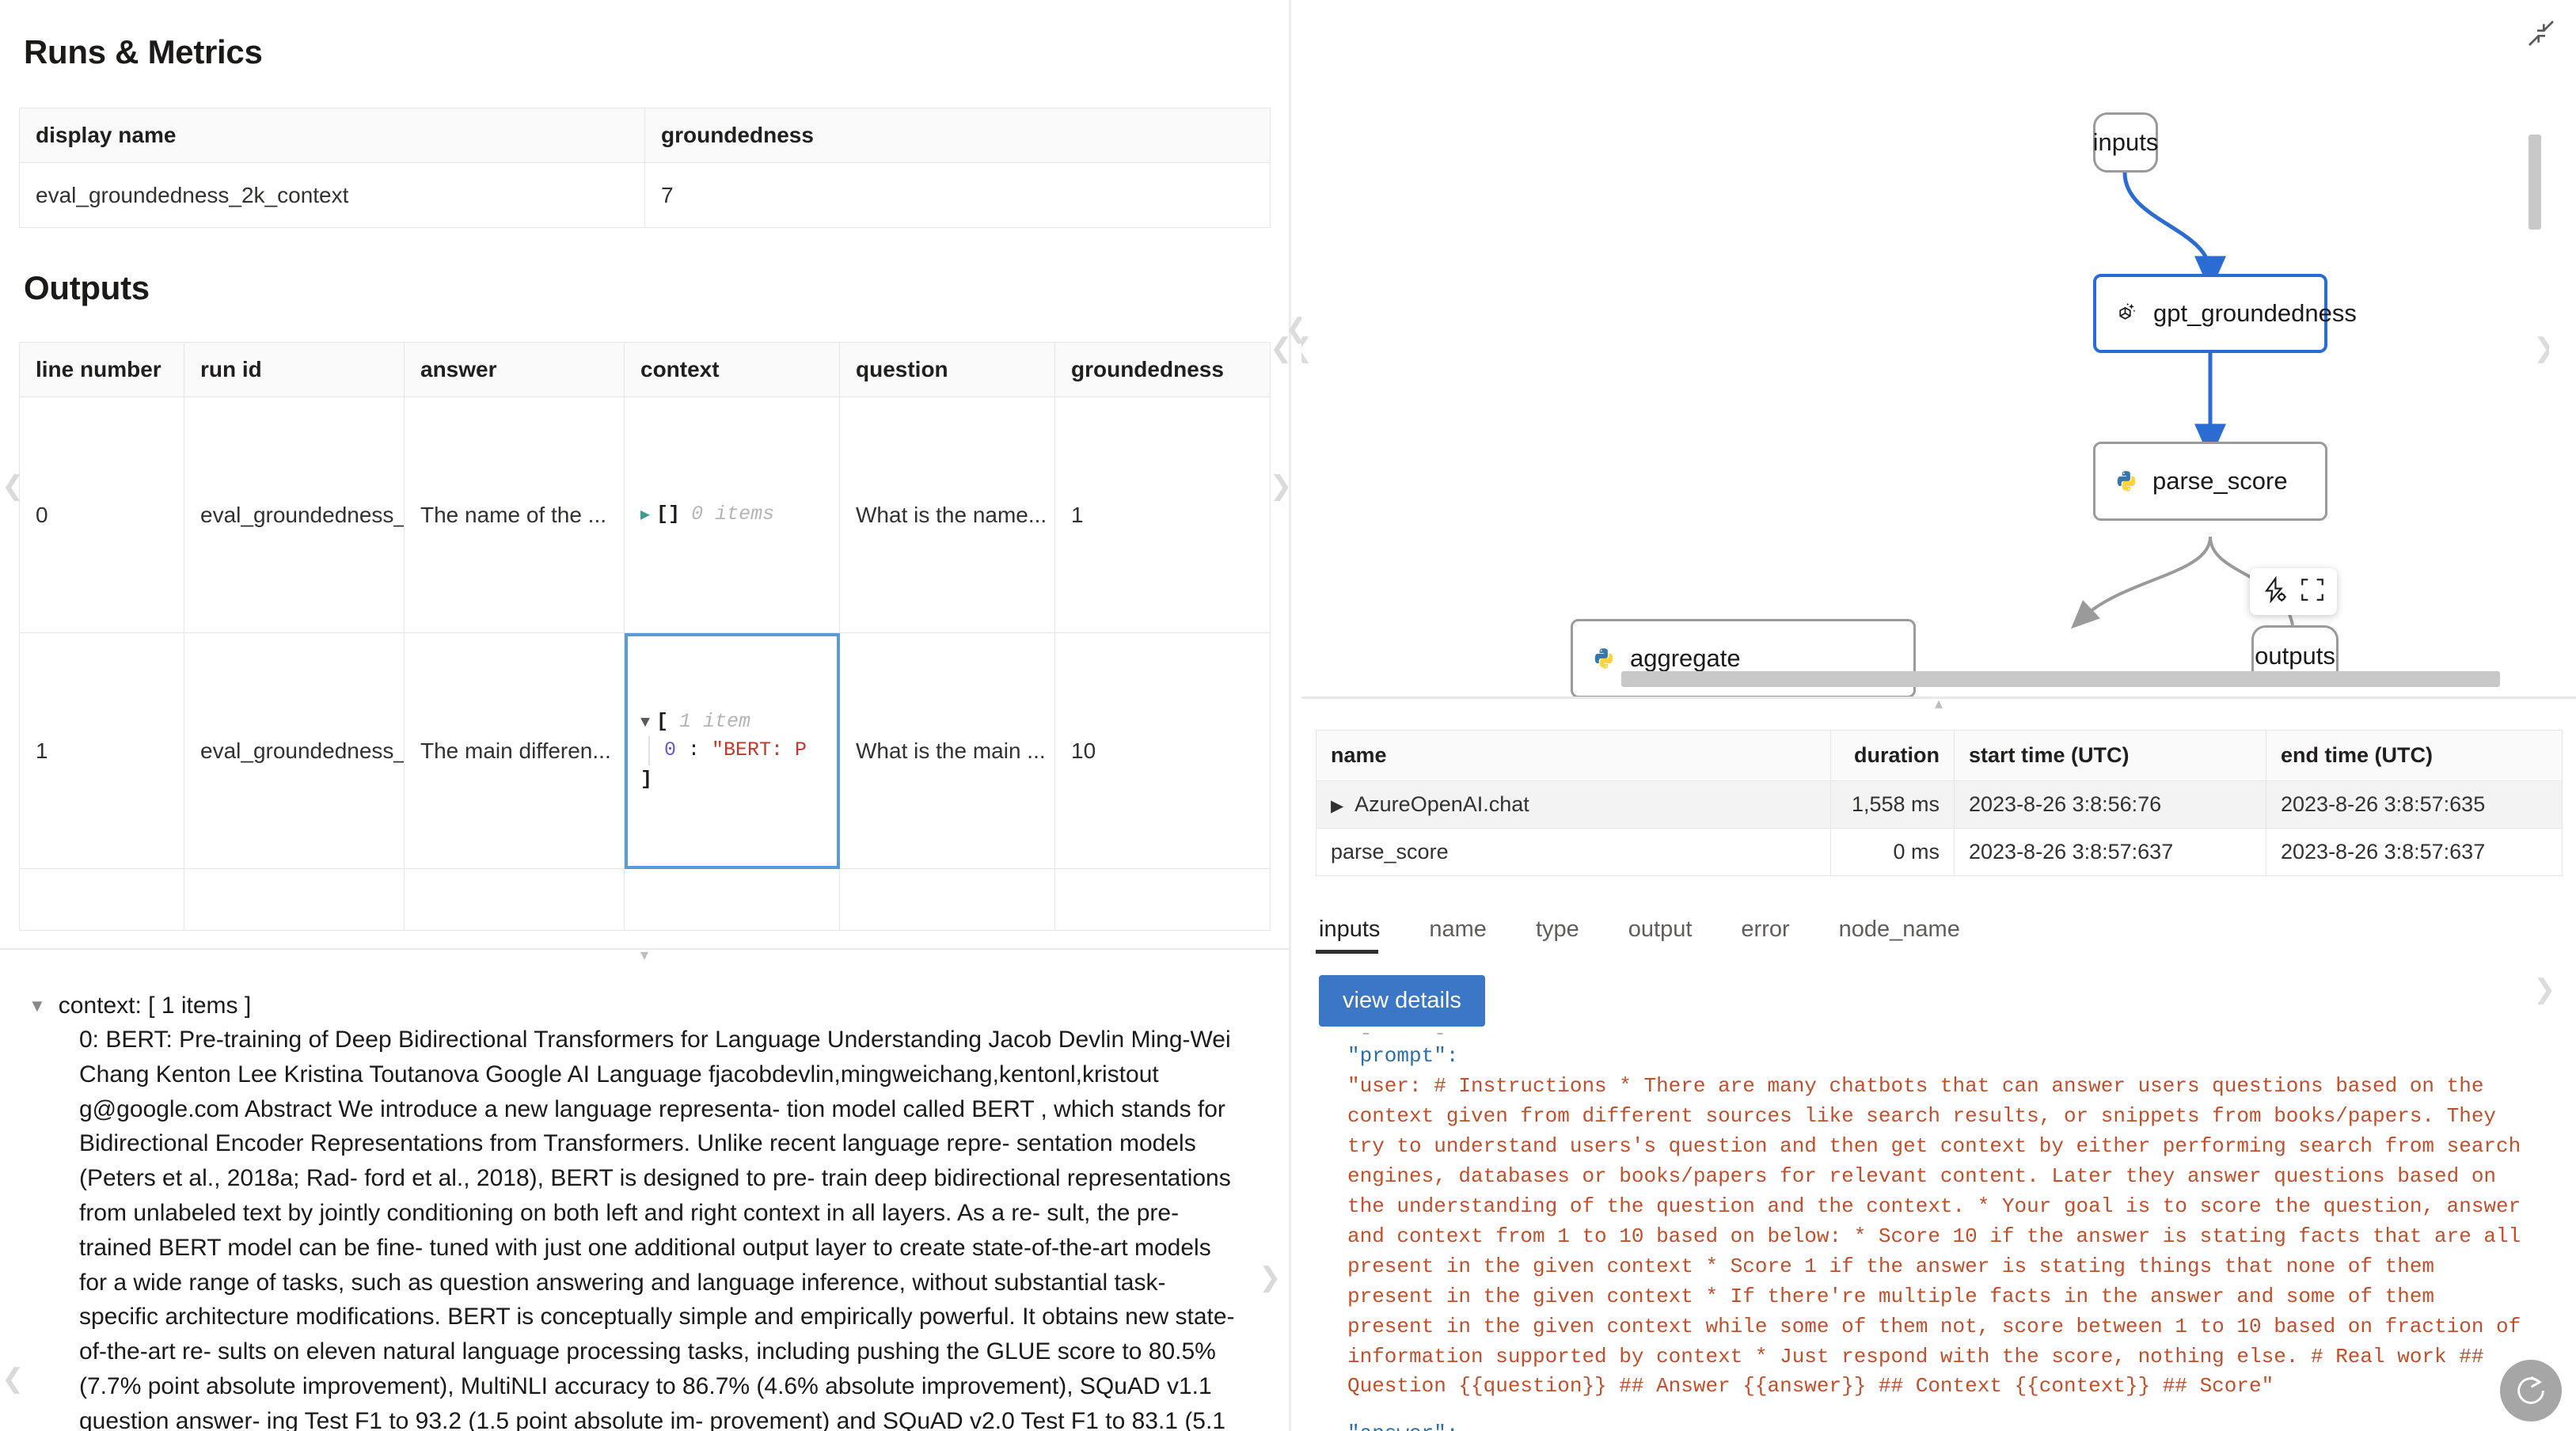 This screenshot has width=2576, height=1431. Describe the element at coordinates (1893, 804) in the screenshot. I see `cell-duration: 1,558 ms` at that location.